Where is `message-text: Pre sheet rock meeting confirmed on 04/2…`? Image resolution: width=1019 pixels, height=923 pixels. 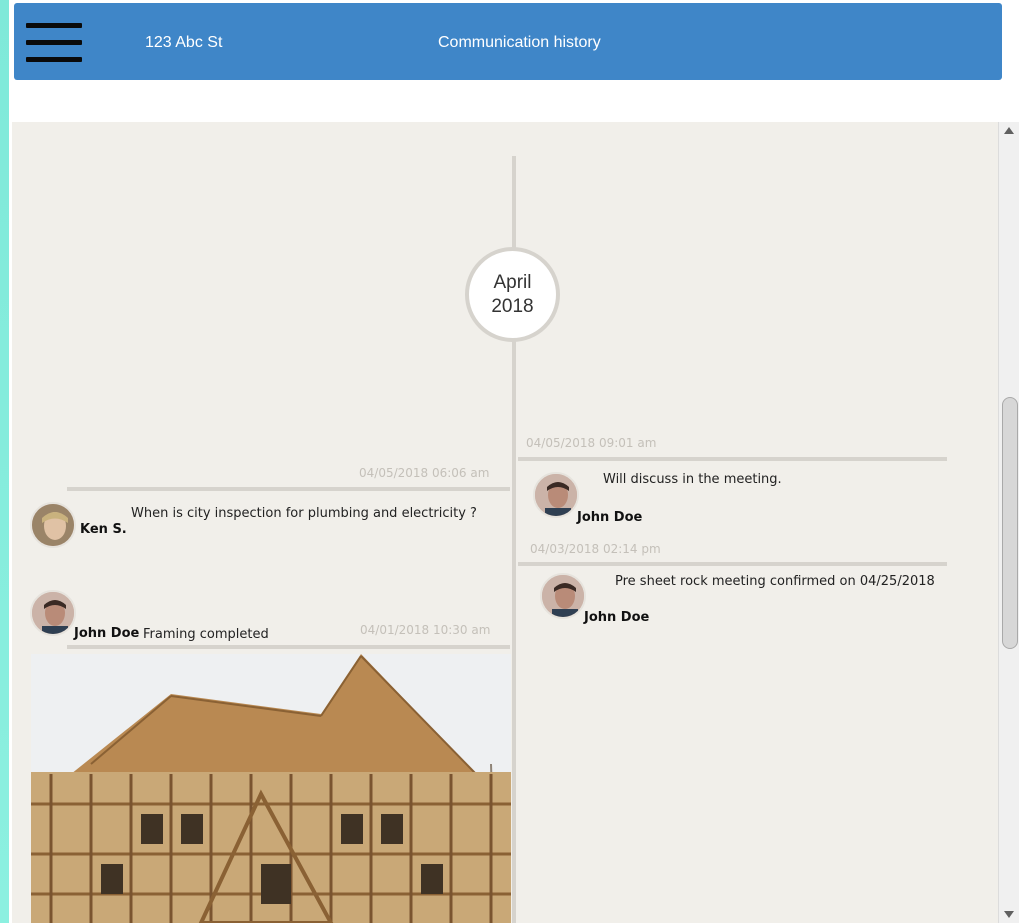
message-text: Pre sheet rock meeting confirmed on 04/2… is located at coordinates (775, 581).